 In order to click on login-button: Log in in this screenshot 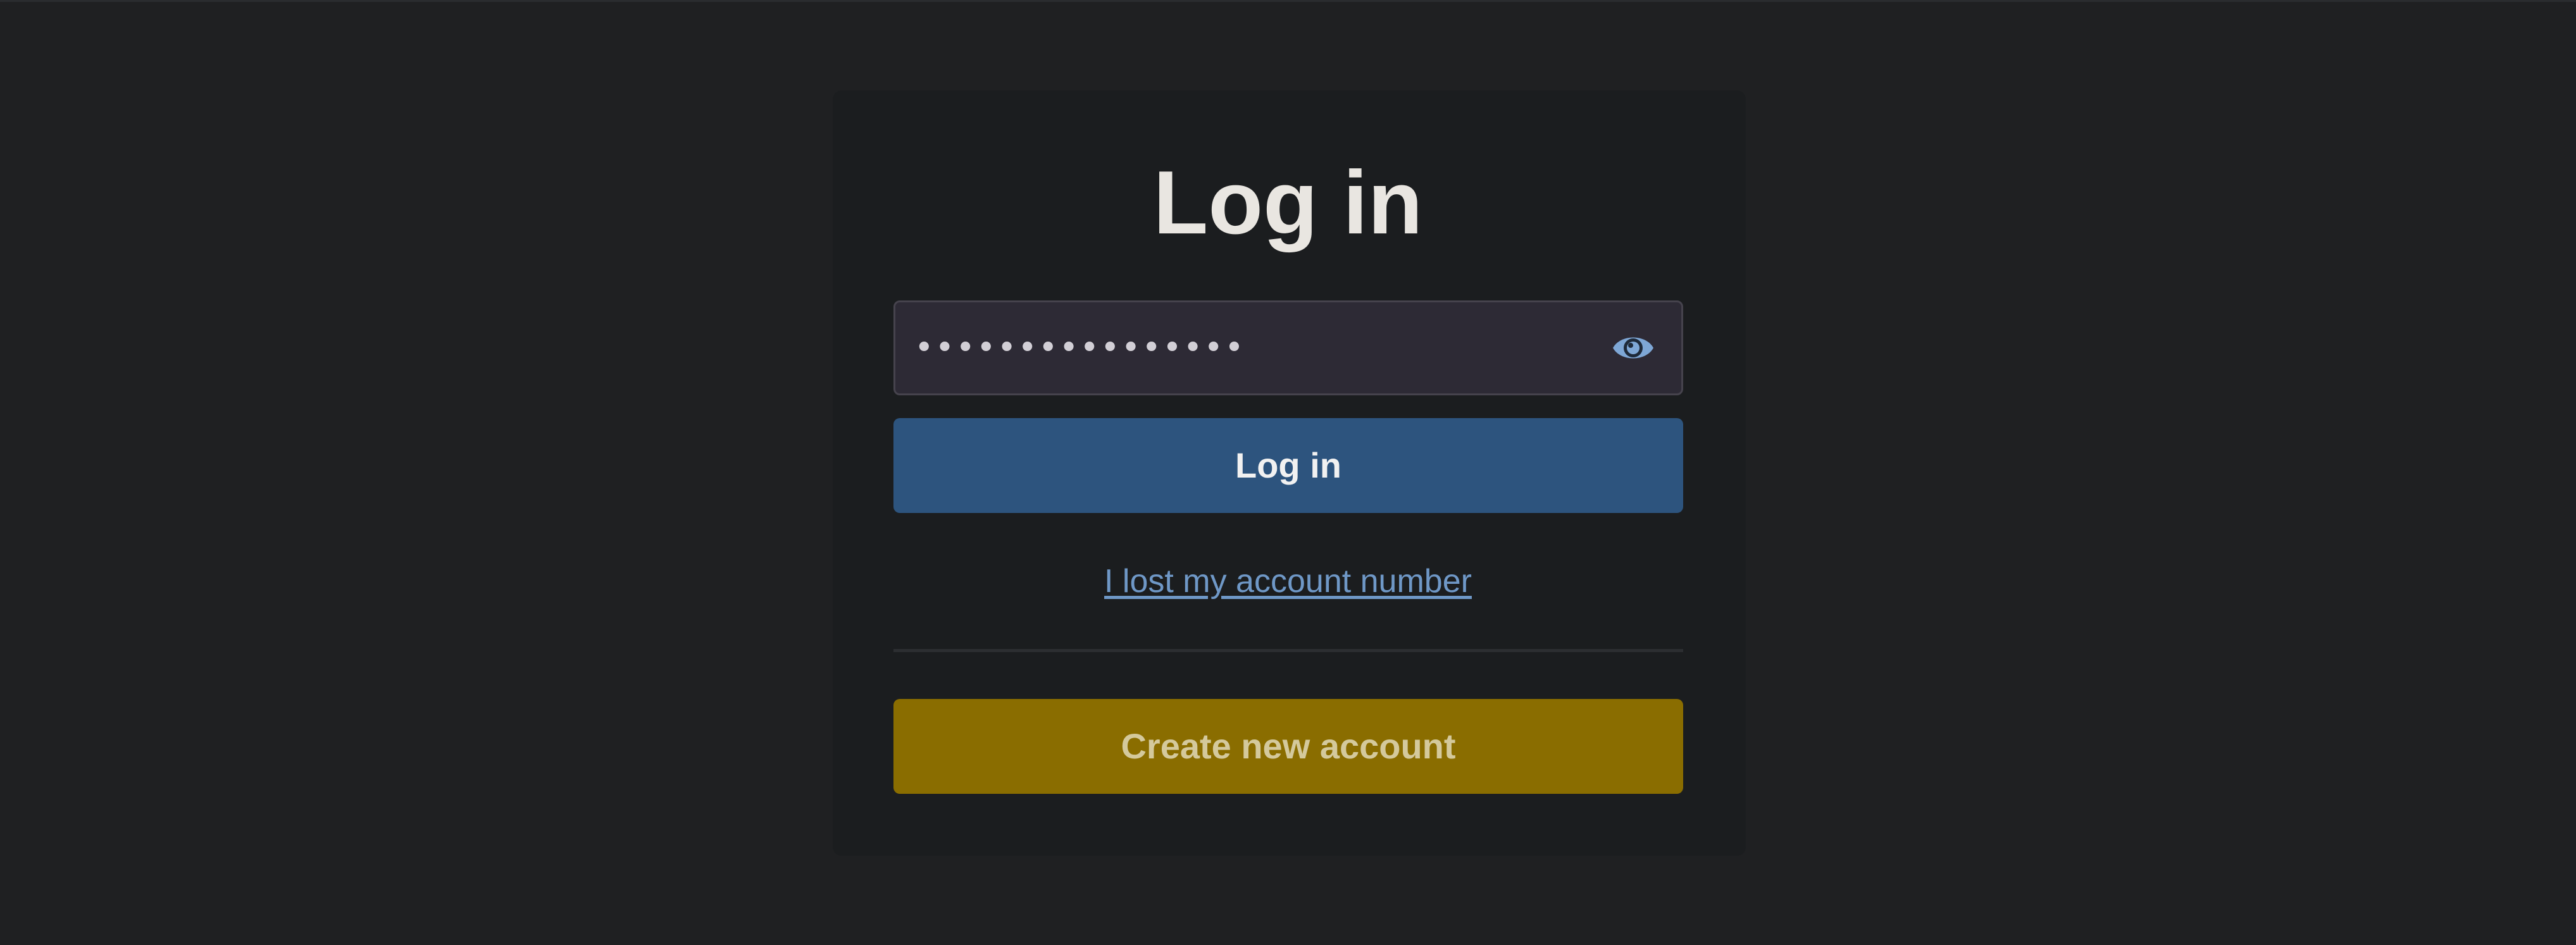, I will do `click(1288, 465)`.